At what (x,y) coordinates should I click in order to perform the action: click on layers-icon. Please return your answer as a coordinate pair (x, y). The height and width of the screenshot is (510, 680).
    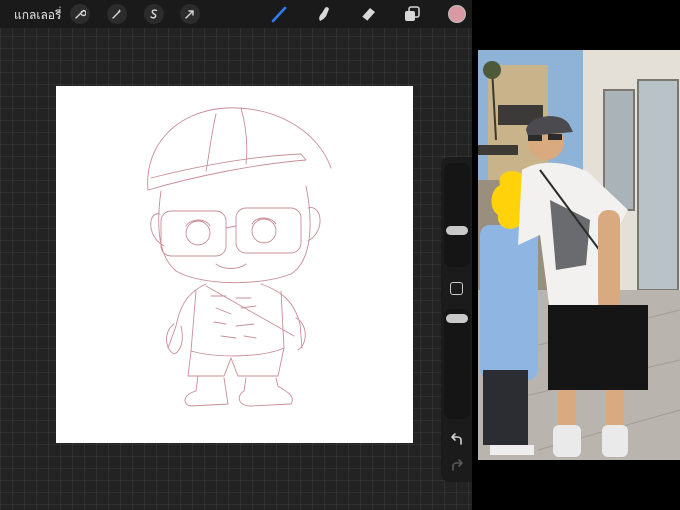
    Looking at the image, I should click on (412, 14).